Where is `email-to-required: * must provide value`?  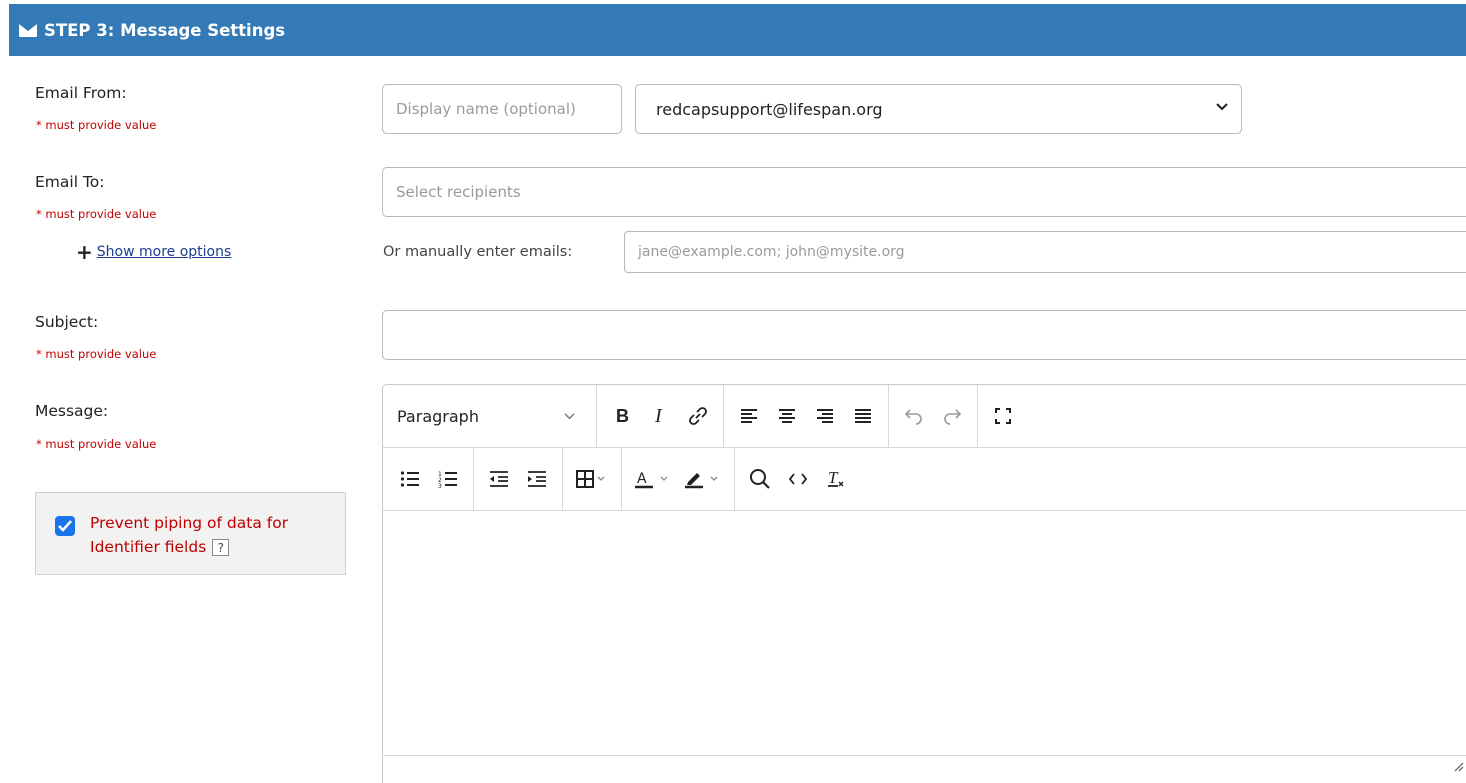
email-to-required: * must provide value is located at coordinates (96, 214).